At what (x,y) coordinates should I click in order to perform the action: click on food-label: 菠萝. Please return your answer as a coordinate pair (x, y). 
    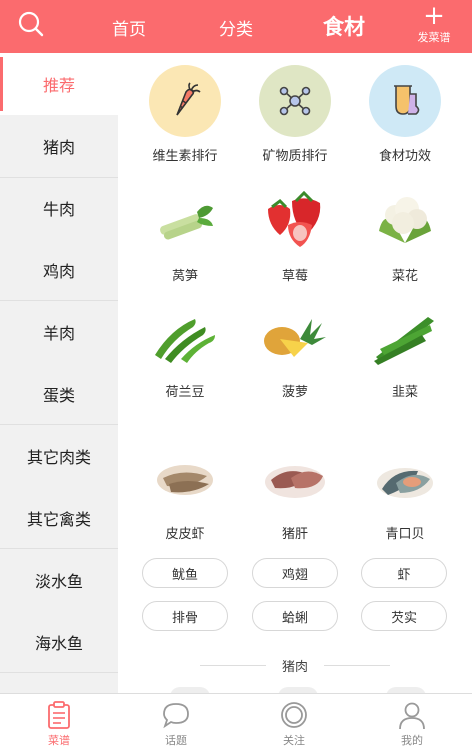
    Looking at the image, I should click on (294, 392).